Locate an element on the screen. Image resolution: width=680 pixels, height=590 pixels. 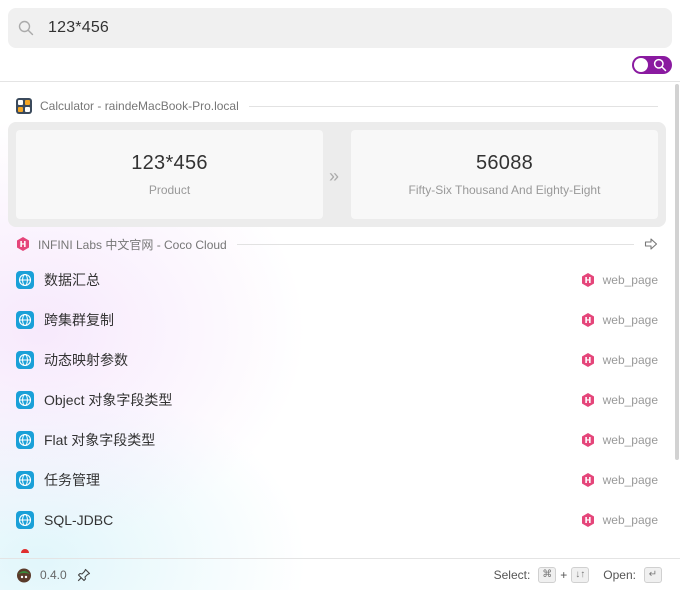
search-input: 123*456 is located at coordinates (78, 28).